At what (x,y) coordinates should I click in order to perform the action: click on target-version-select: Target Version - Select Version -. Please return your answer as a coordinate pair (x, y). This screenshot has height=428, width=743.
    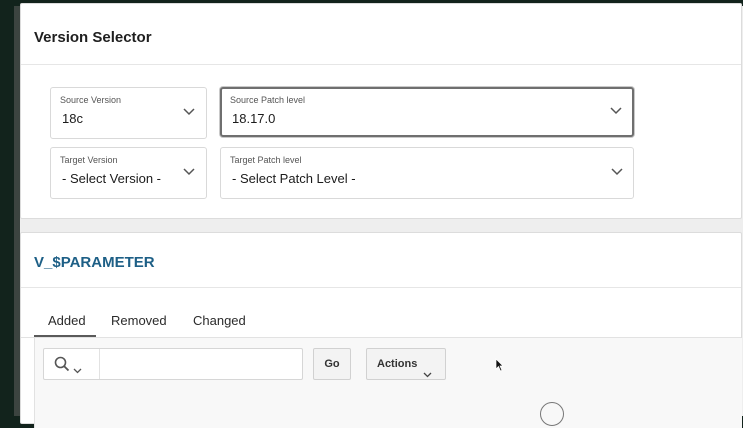
    Looking at the image, I should click on (128, 173).